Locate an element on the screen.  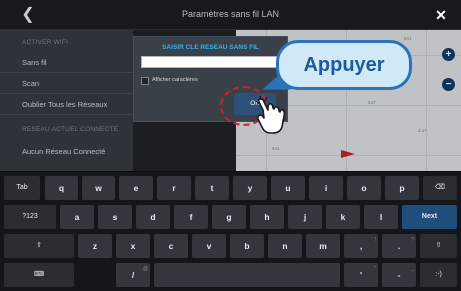
close-button: ✕ is located at coordinates (441, 15).